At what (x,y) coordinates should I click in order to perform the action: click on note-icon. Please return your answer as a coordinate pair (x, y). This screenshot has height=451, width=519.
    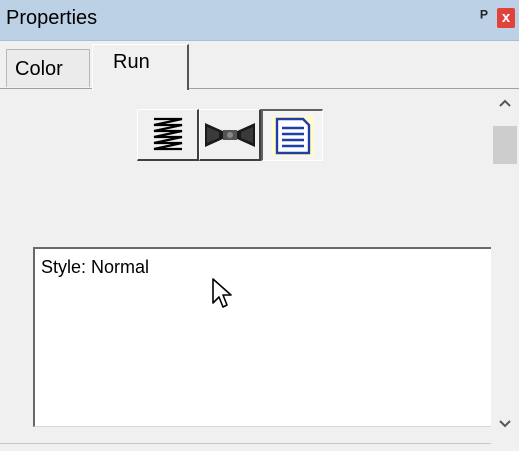
    Looking at the image, I should click on (292, 135).